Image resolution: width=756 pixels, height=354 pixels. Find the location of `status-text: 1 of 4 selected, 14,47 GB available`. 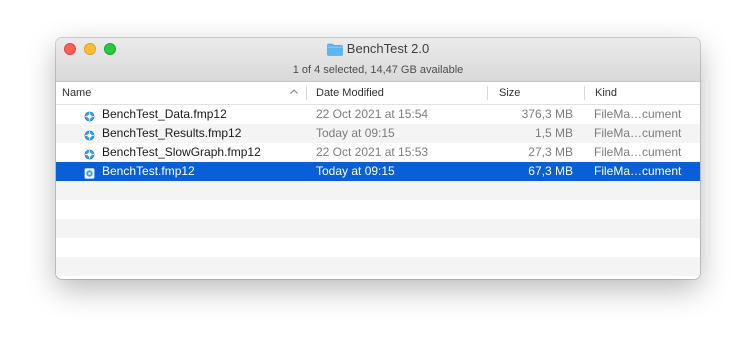

status-text: 1 of 4 selected, 14,47 GB available is located at coordinates (378, 70).